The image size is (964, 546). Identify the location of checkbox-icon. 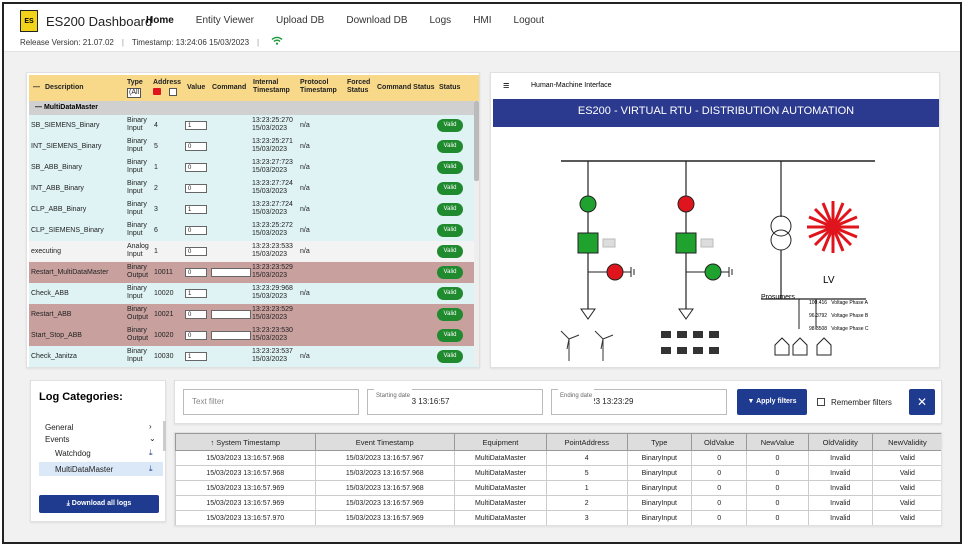
(821, 402).